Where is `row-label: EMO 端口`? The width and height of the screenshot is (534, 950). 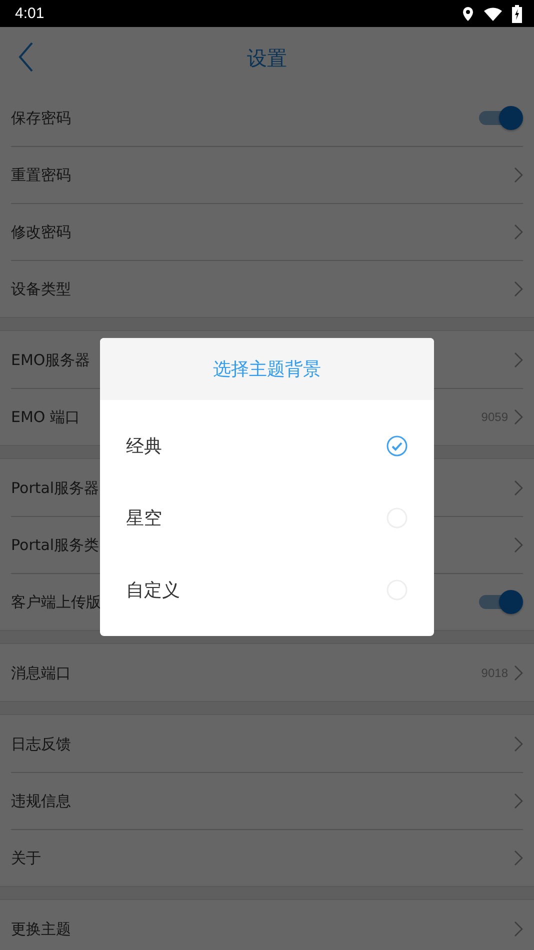 row-label: EMO 端口 is located at coordinates (45, 417).